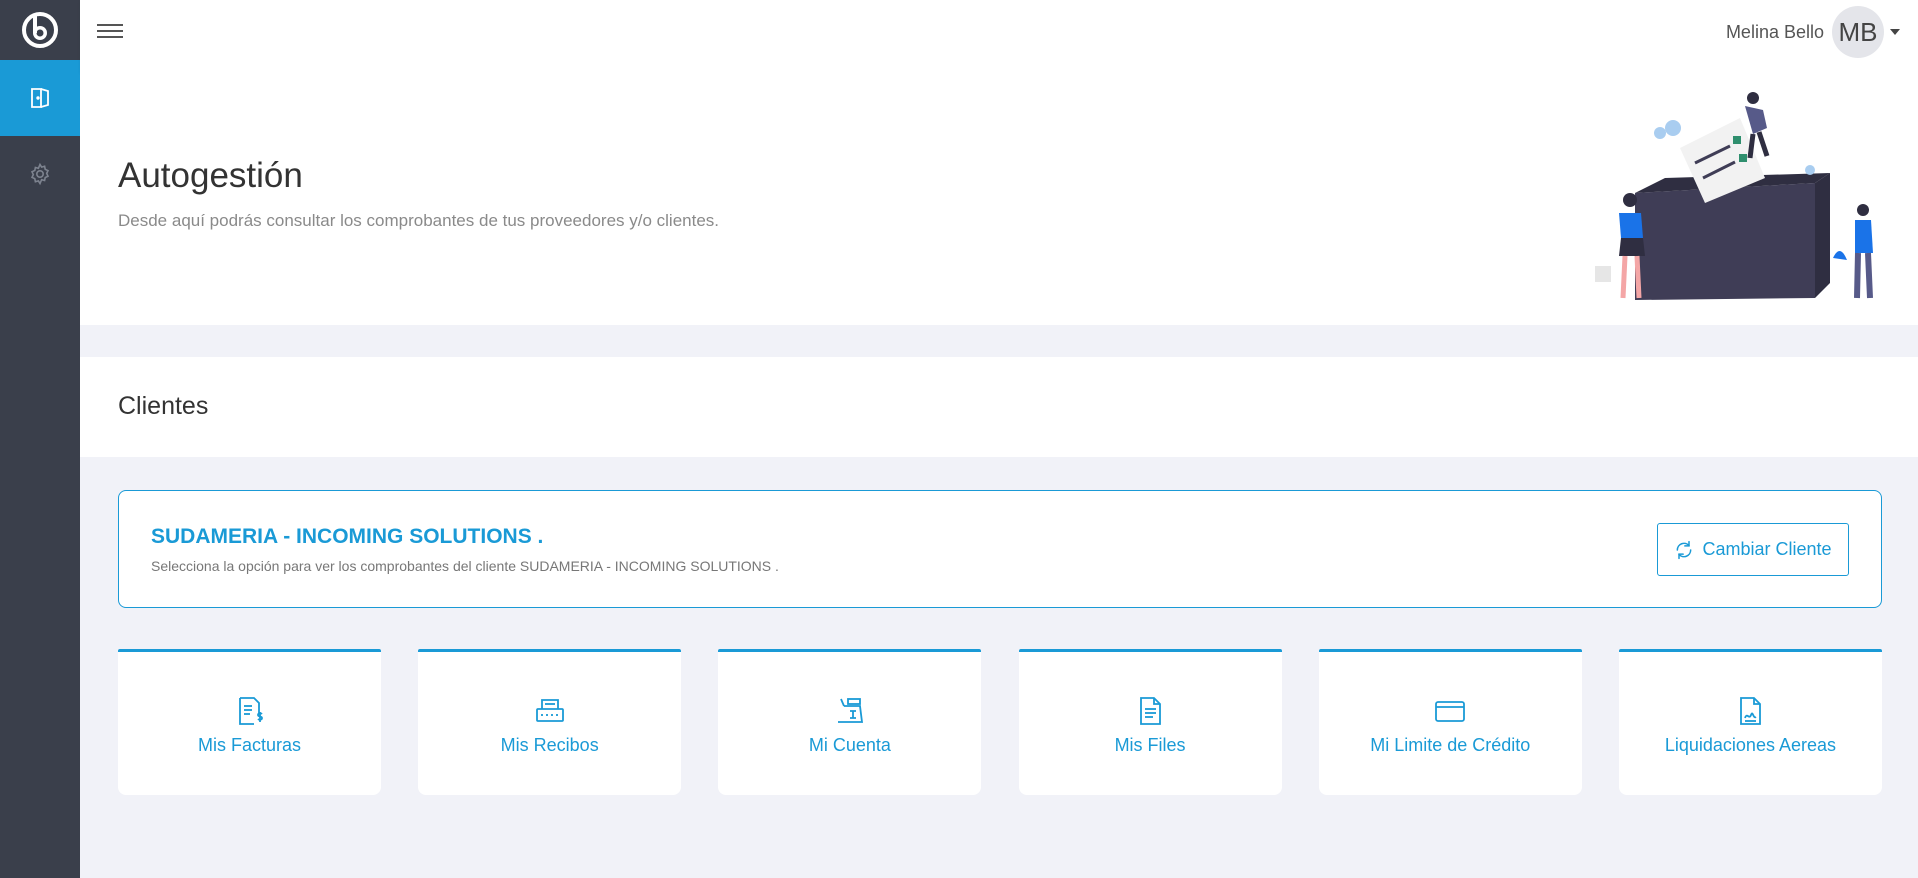  I want to click on tile-liquidaciones-aereas: Liquidaciones Aereas, so click(1750, 722).